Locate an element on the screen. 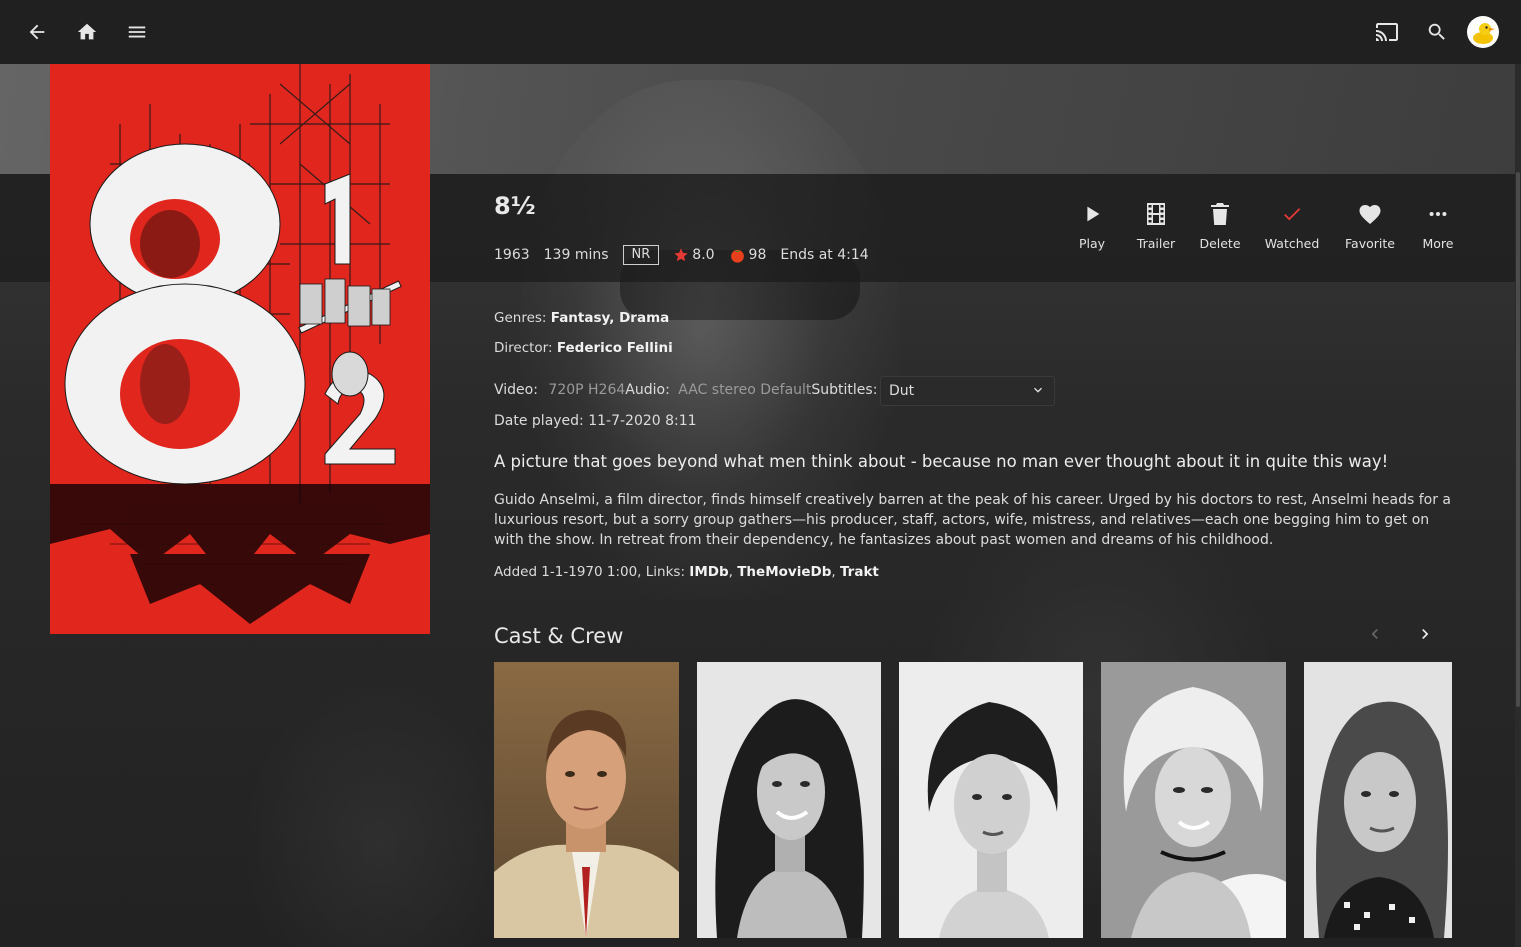  user-avatar is located at coordinates (1483, 32).